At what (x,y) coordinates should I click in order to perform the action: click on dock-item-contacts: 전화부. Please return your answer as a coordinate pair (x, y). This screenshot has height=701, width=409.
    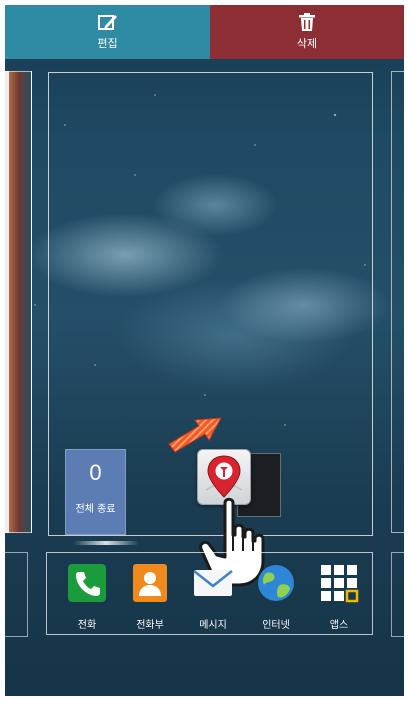
    Looking at the image, I should click on (150, 597).